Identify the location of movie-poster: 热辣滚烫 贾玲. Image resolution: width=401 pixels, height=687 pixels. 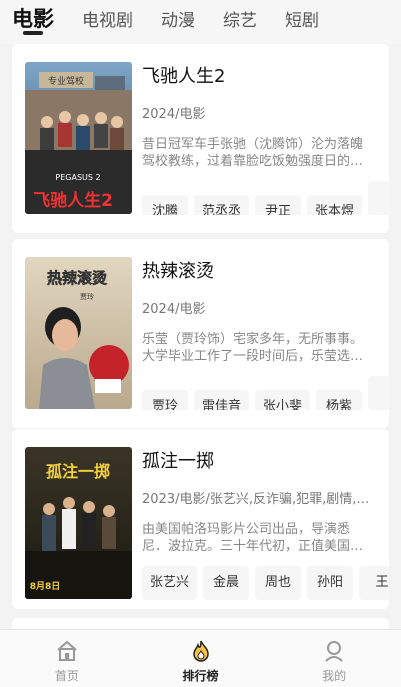
(78, 333).